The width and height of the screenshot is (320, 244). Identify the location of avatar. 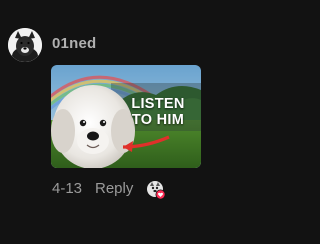
(25, 45).